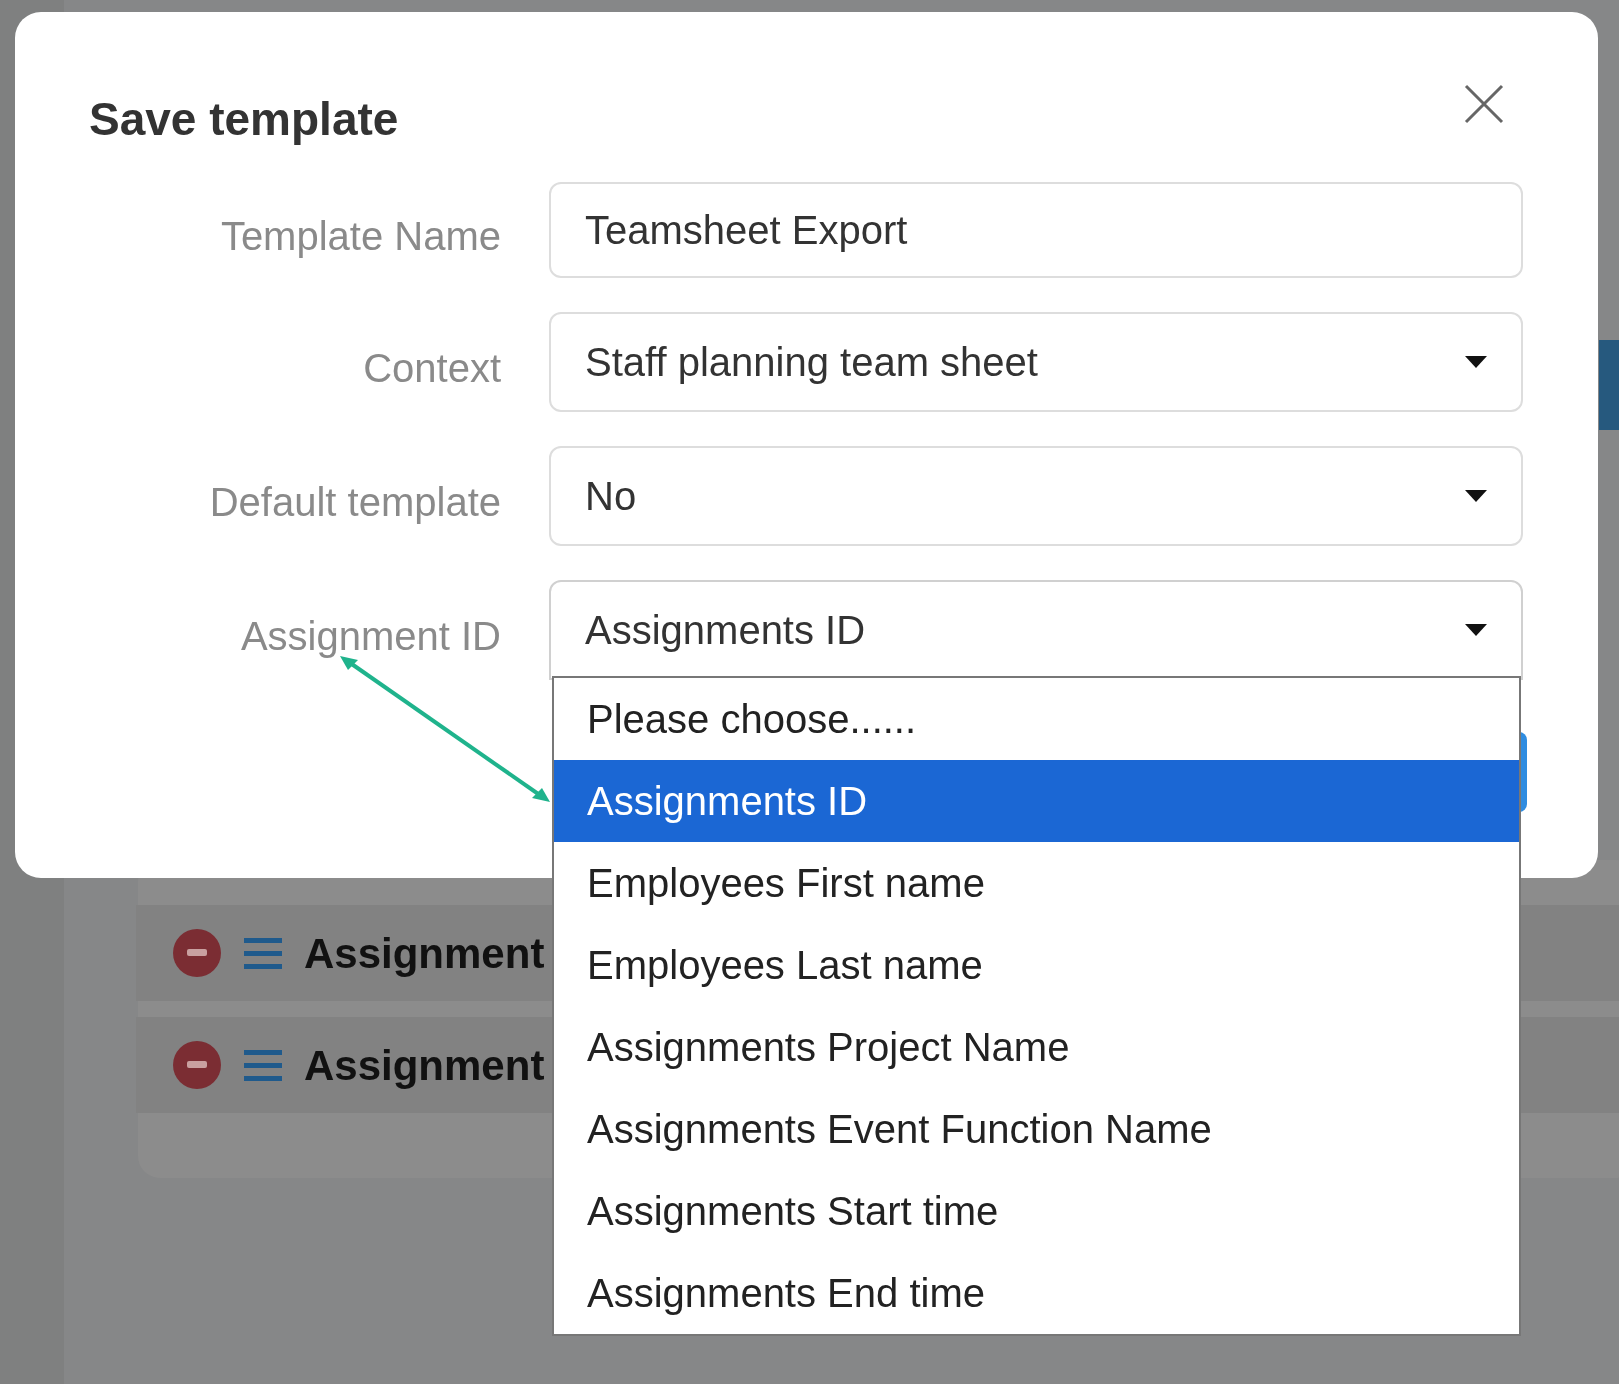 This screenshot has width=1619, height=1384. Describe the element at coordinates (1036, 801) in the screenshot. I see `dropdown-option: Assignments ID` at that location.